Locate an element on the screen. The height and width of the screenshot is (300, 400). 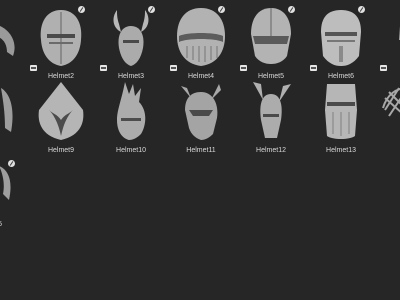
asset-thumbnail: Helmet3 is located at coordinates (131, 45).